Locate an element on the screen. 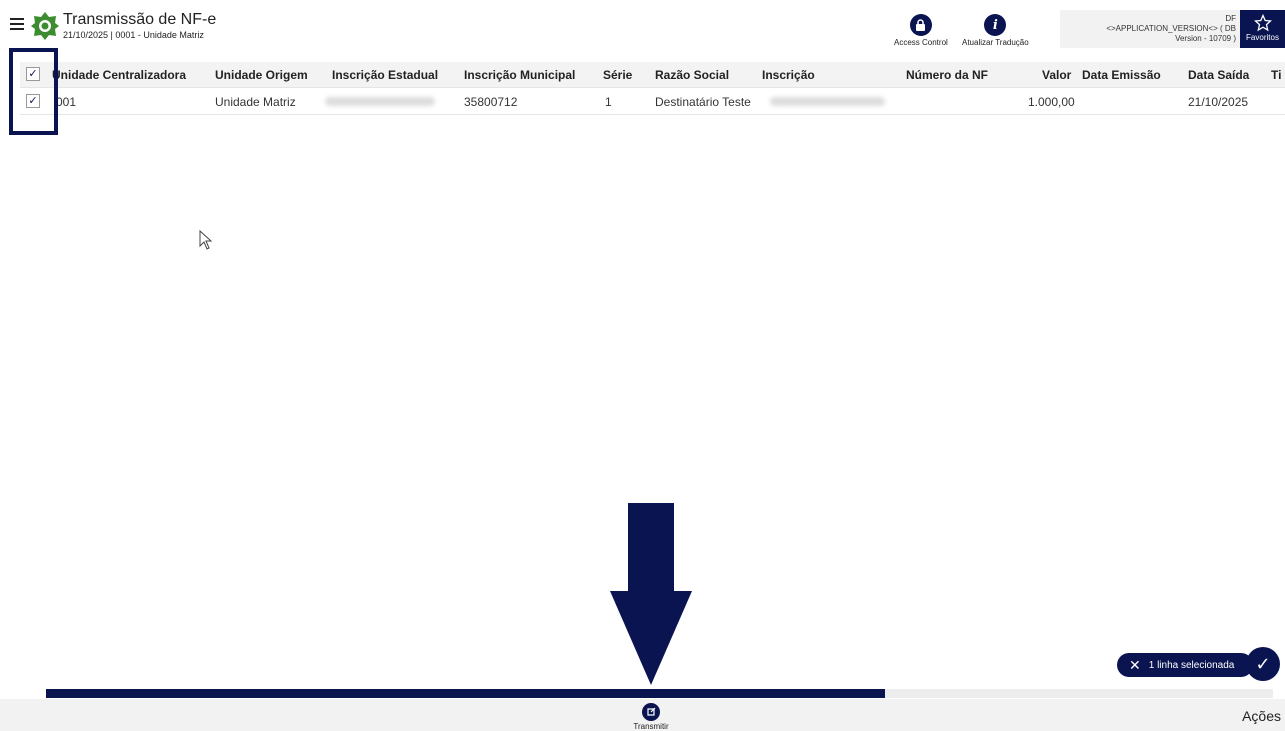 This screenshot has width=1285, height=731. cell-unidade-centralizadora: 001 is located at coordinates (66, 102).